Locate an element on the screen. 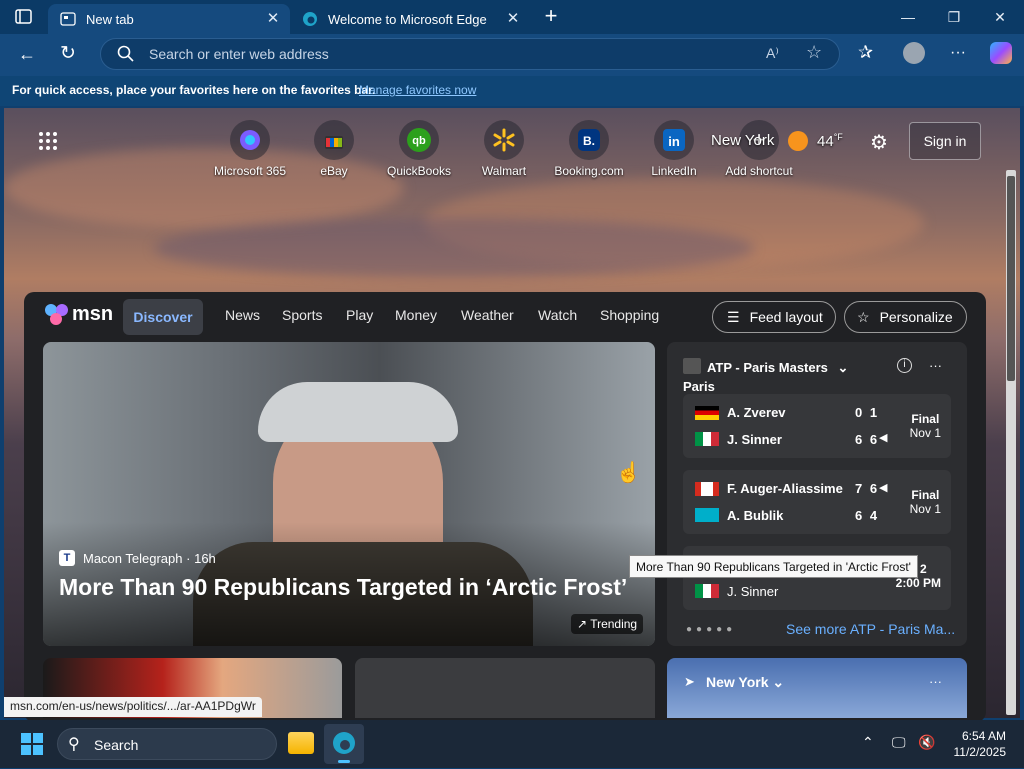  walmart-icon is located at coordinates (504, 140).